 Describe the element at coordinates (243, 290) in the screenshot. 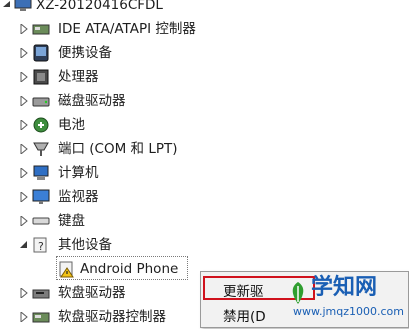

I see `update-driver-menu-item: 更新驱` at that location.